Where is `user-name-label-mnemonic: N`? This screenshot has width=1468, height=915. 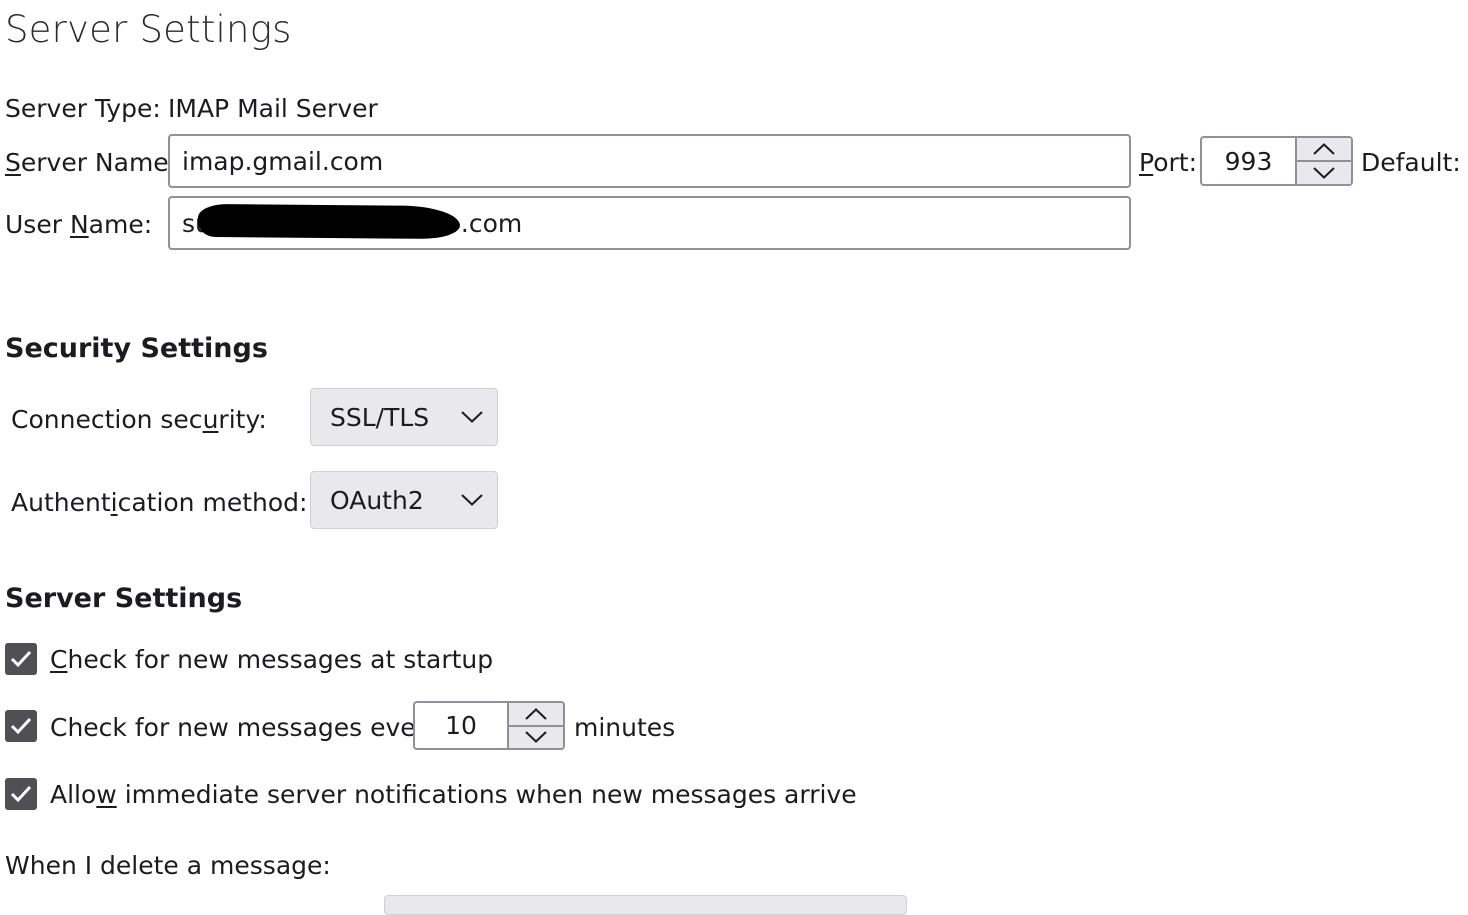
user-name-label-mnemonic: N is located at coordinates (79, 224).